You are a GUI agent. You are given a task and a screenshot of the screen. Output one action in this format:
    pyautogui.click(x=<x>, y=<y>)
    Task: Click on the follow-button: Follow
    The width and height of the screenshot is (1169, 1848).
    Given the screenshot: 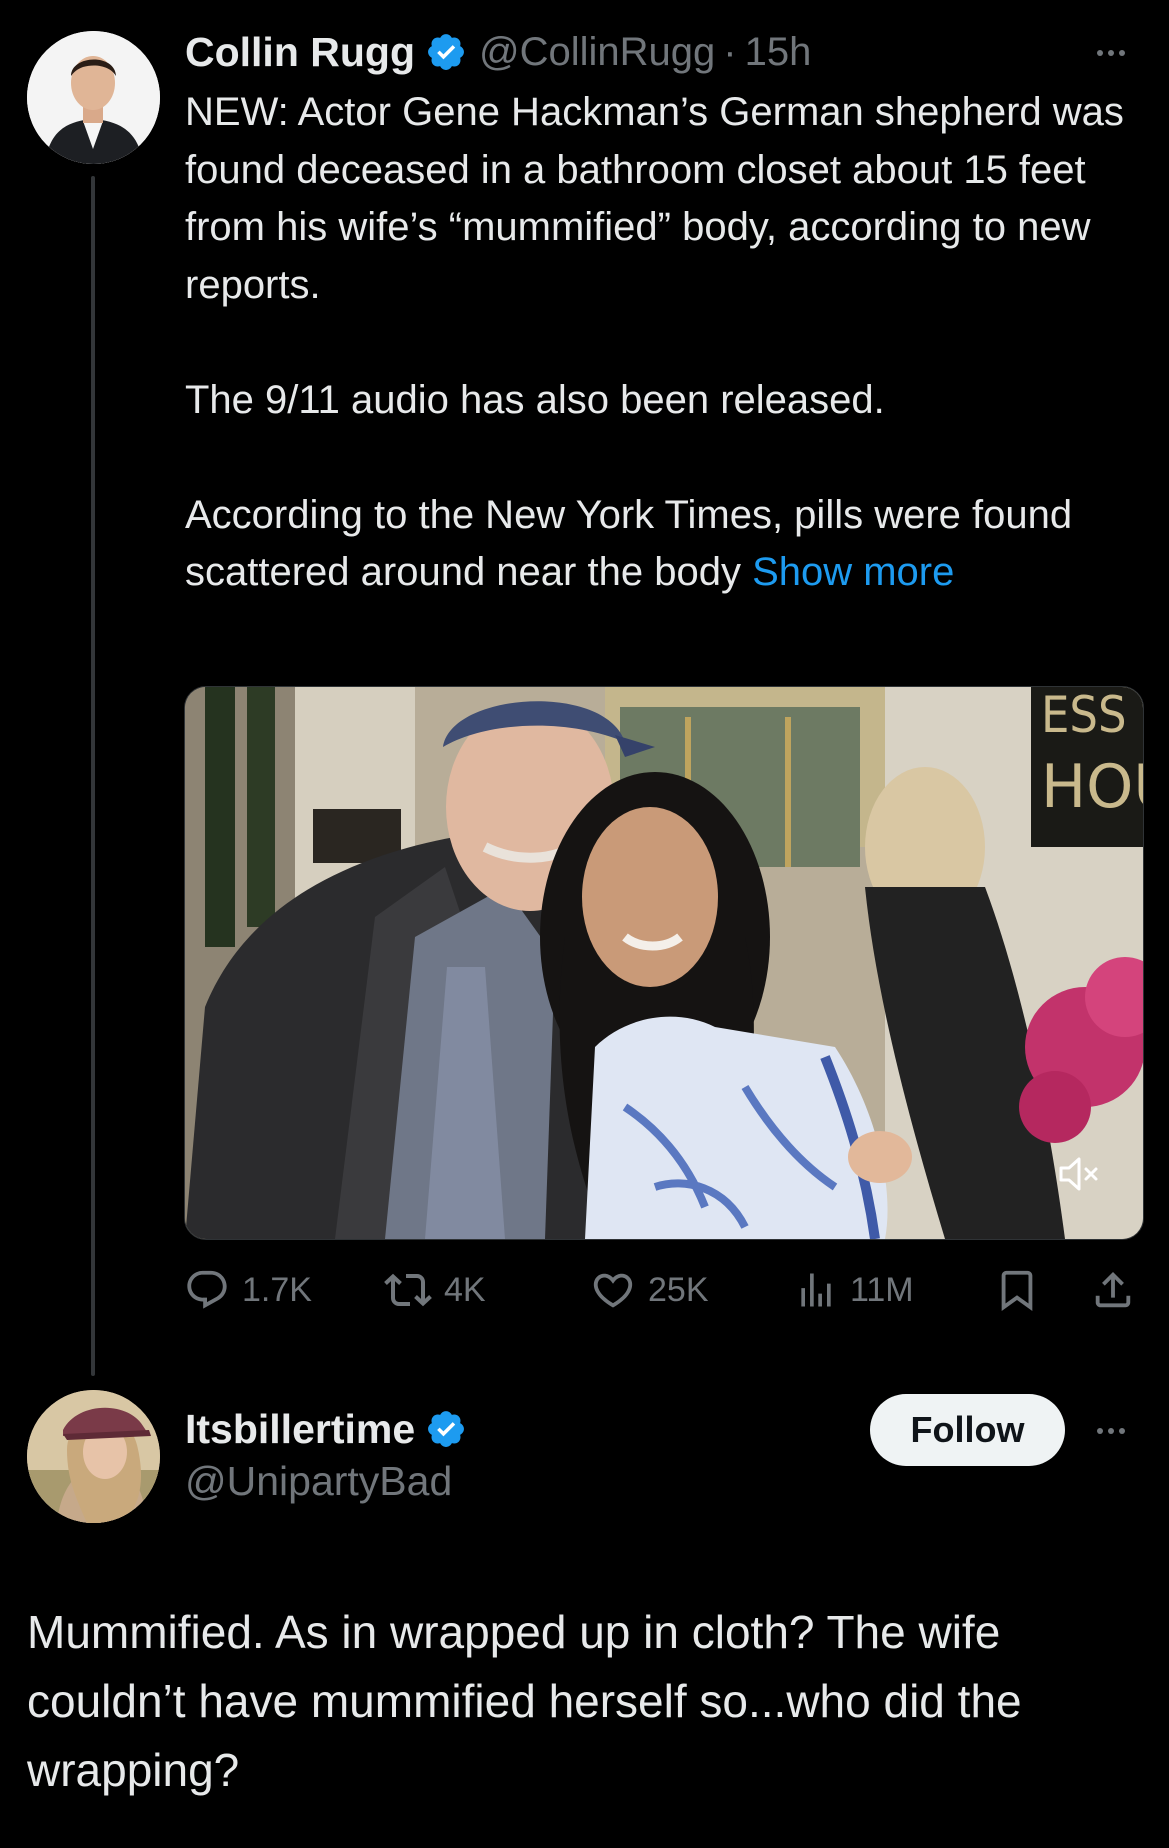 What is the action you would take?
    pyautogui.click(x=967, y=1430)
    